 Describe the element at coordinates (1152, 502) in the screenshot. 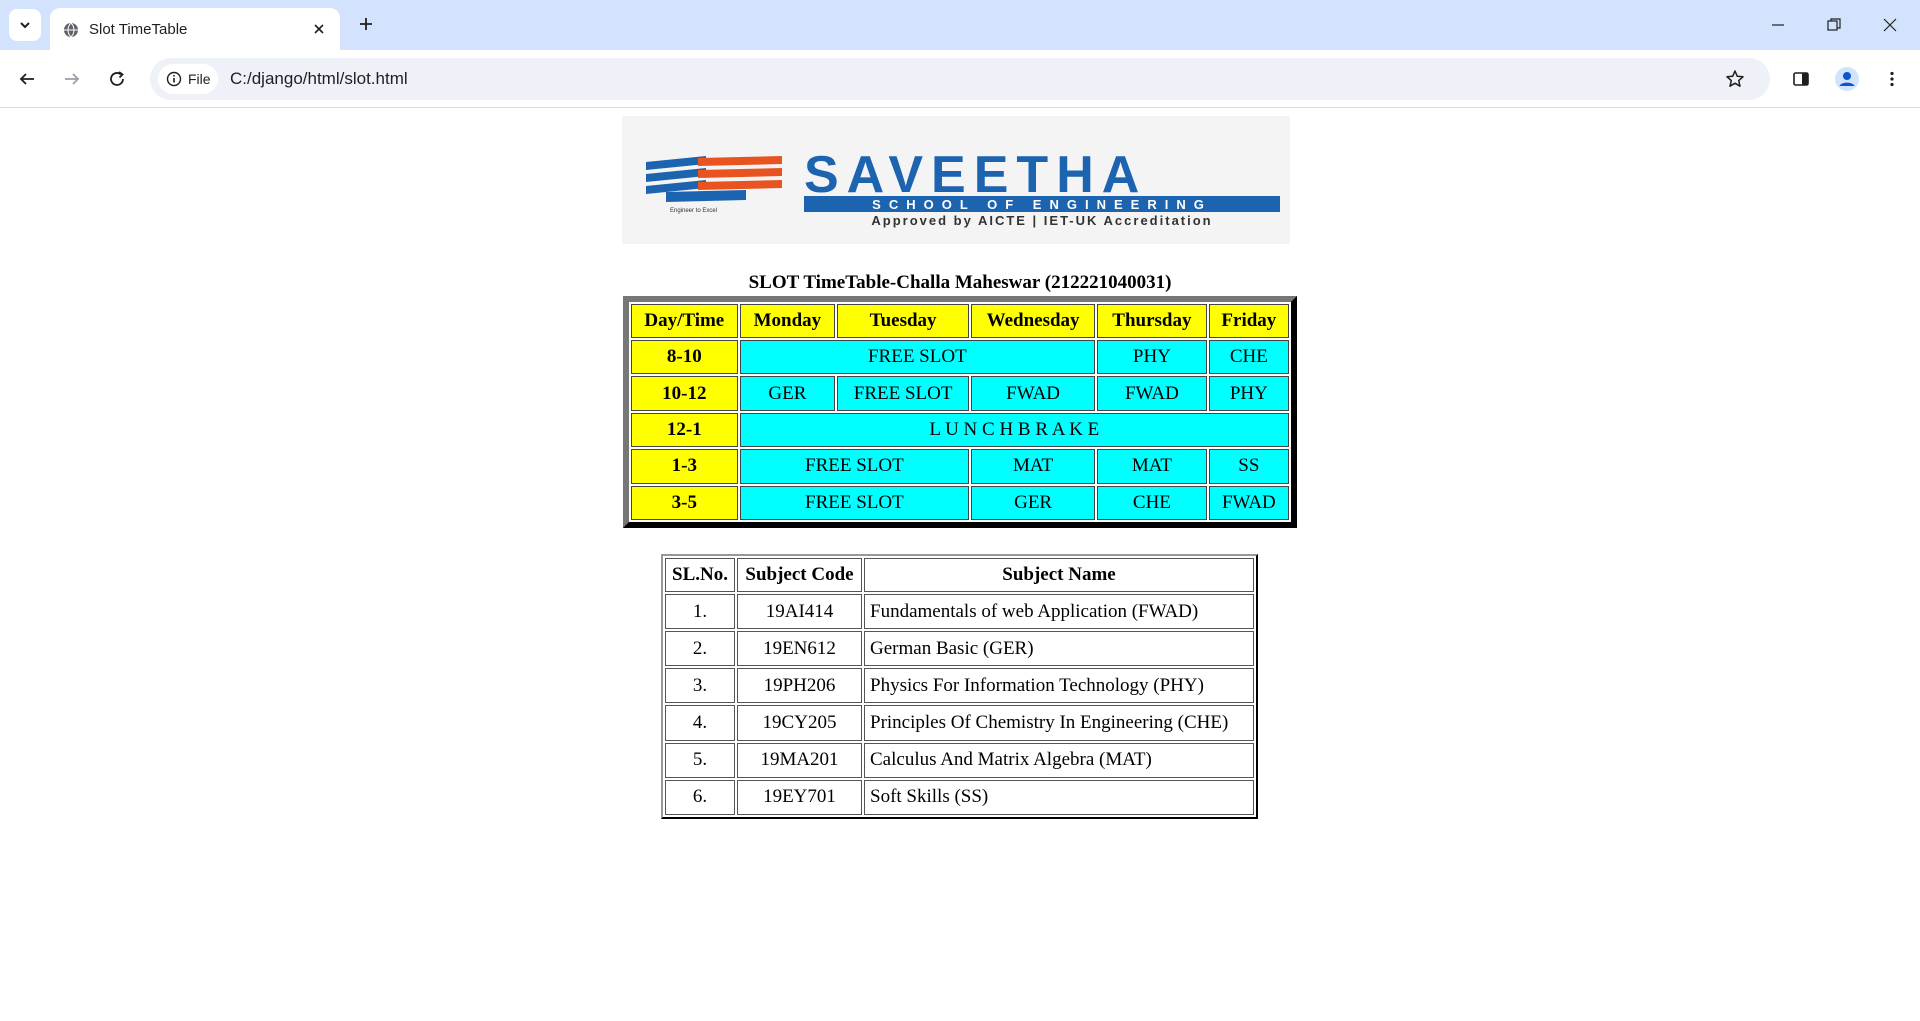

I see `slot-cell: CHE` at that location.